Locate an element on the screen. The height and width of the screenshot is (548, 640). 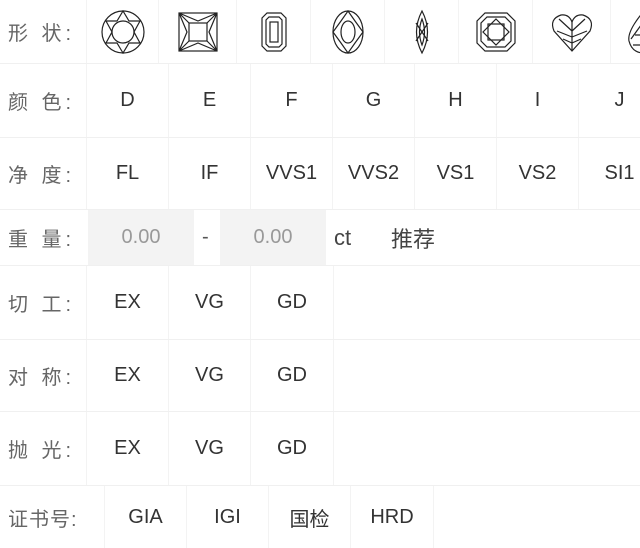
polish-option: GD is located at coordinates (292, 448).